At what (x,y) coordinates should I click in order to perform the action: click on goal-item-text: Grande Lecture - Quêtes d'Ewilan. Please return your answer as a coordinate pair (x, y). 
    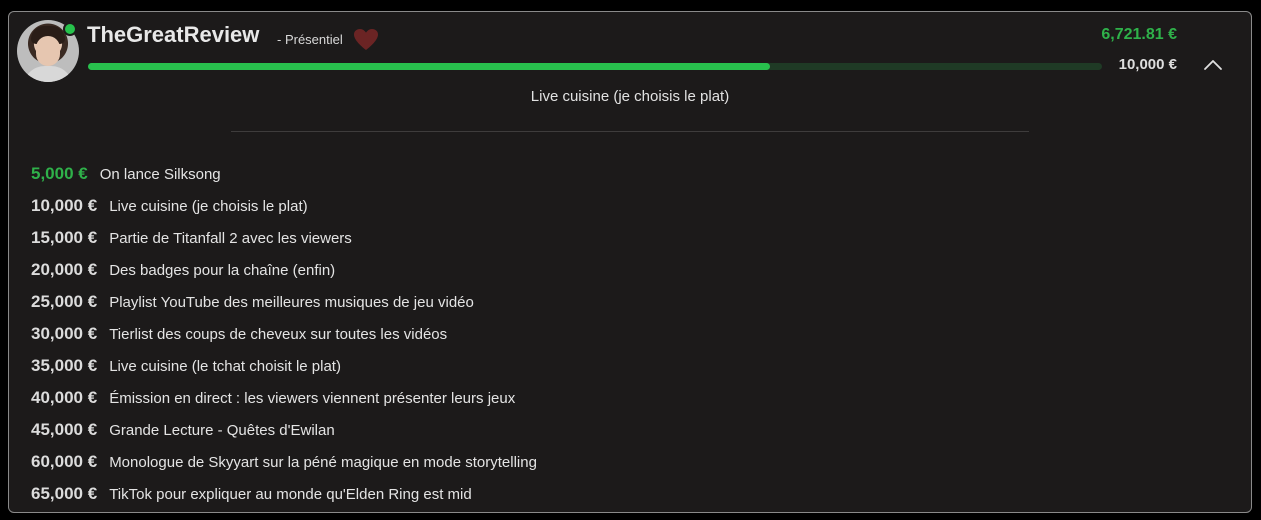
    Looking at the image, I should click on (222, 430).